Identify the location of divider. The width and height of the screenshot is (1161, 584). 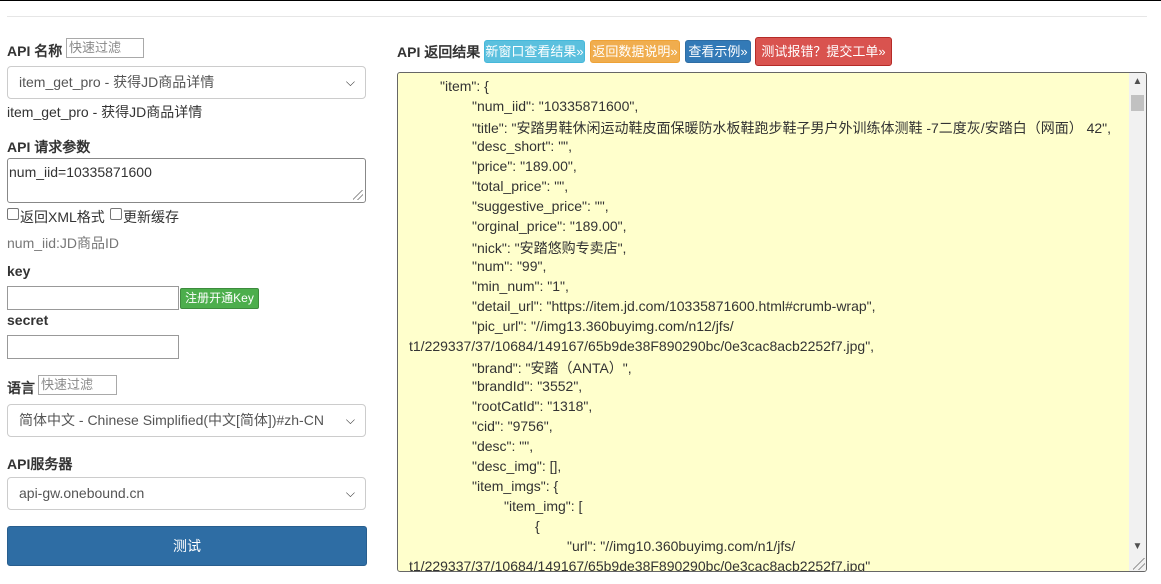
(577, 16).